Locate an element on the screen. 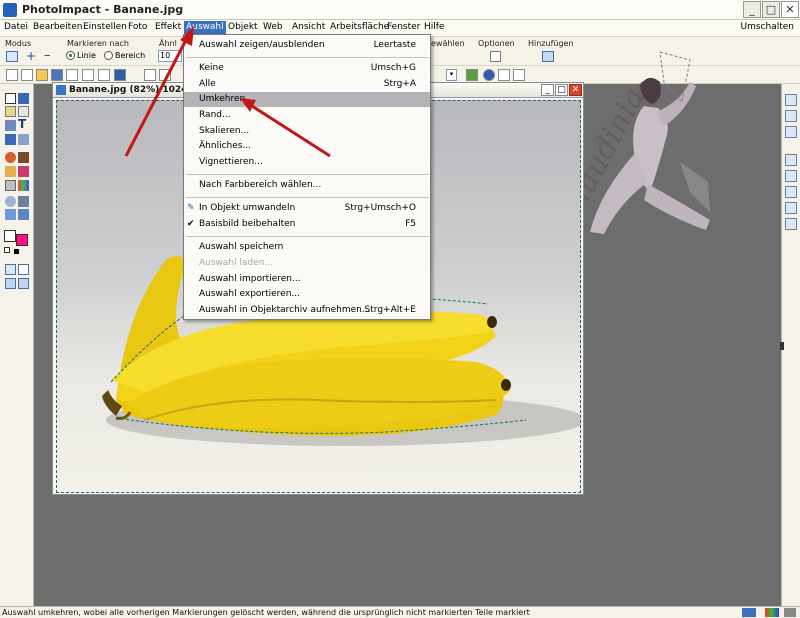  arrow-head-auswahl is located at coordinates (187, 36).